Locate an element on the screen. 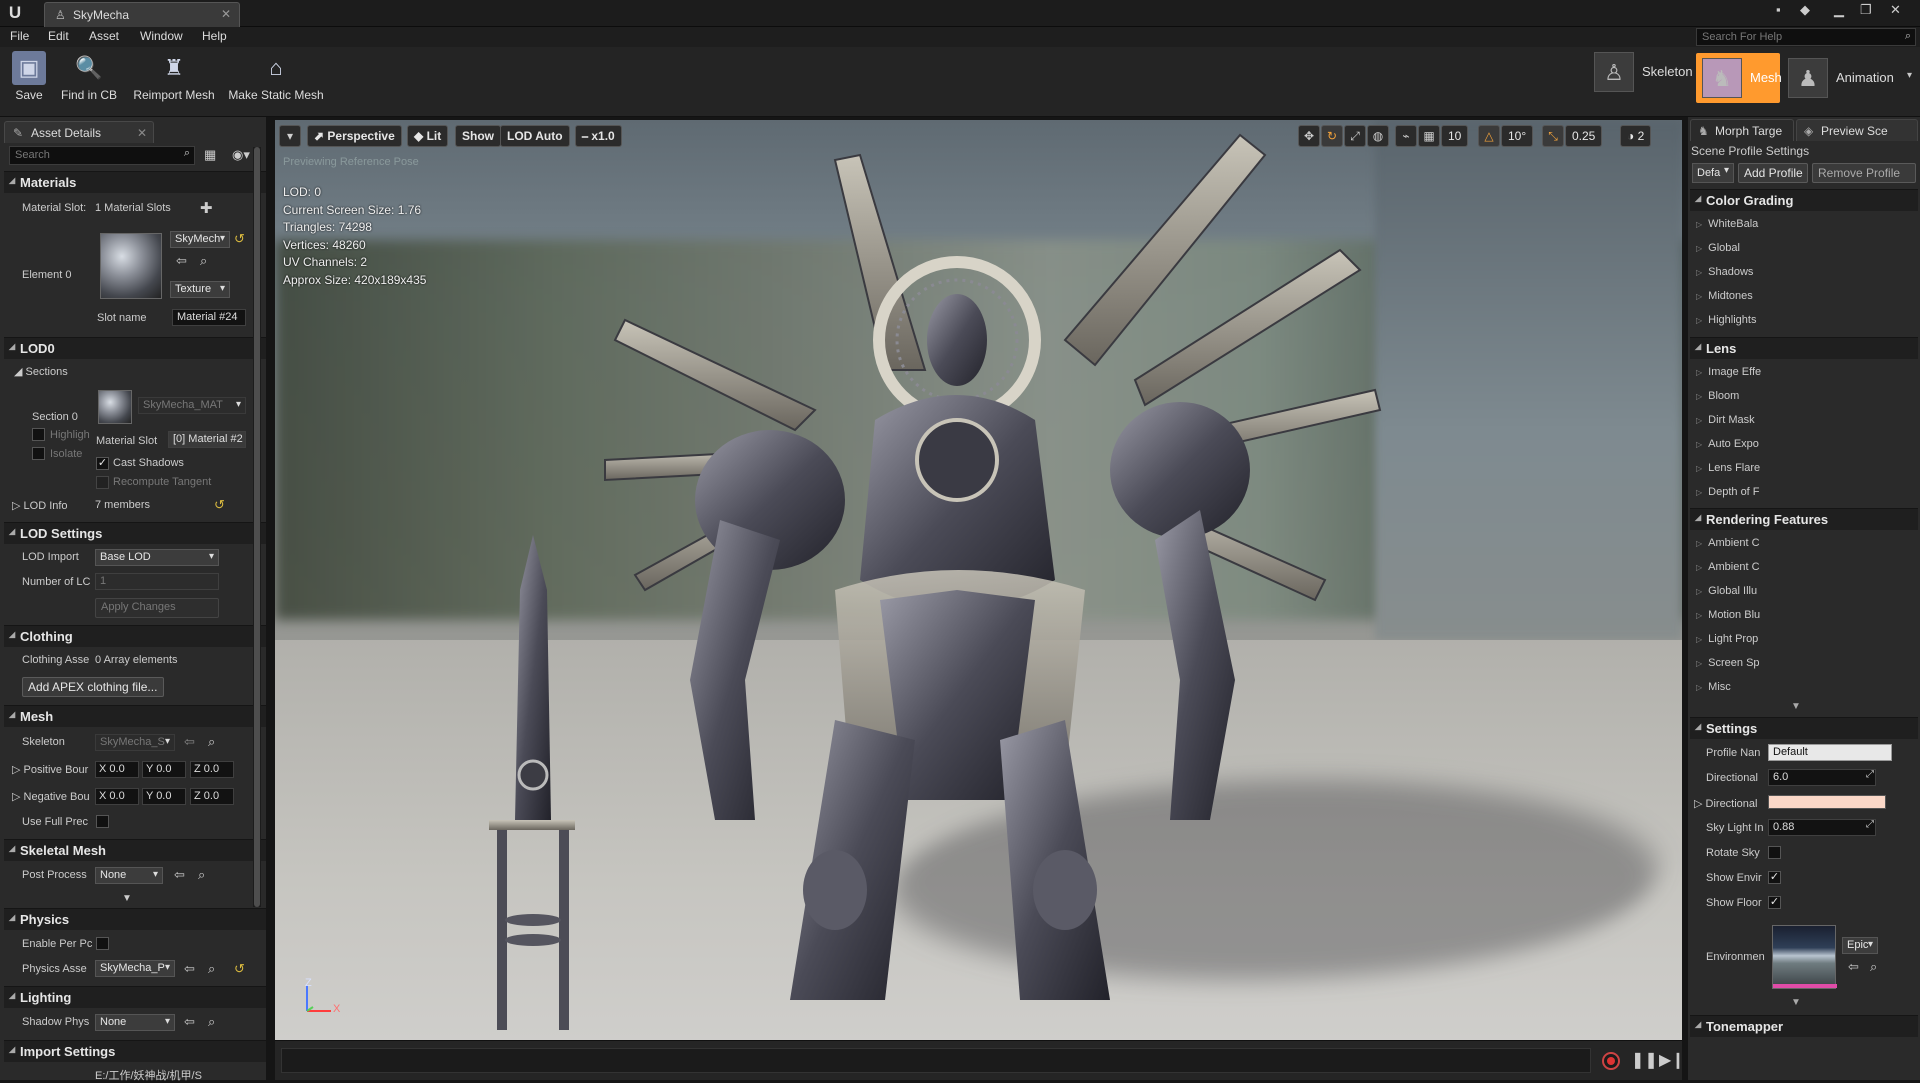  apply-changes-button: Apply Changes is located at coordinates (157, 608).